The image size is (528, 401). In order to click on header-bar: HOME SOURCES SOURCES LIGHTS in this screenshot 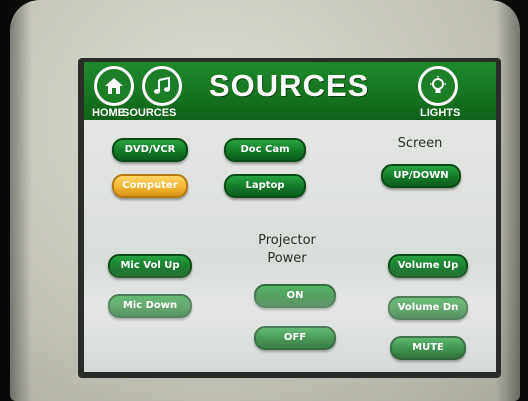, I will do `click(290, 91)`.